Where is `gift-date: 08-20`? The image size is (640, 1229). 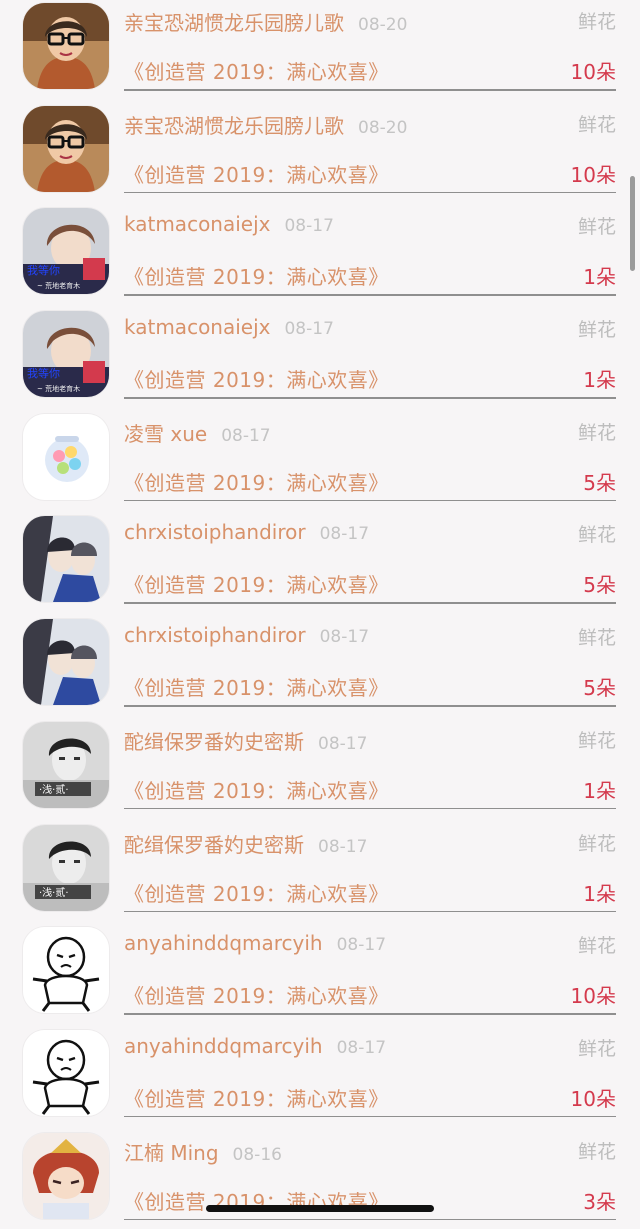 gift-date: 08-20 is located at coordinates (383, 25).